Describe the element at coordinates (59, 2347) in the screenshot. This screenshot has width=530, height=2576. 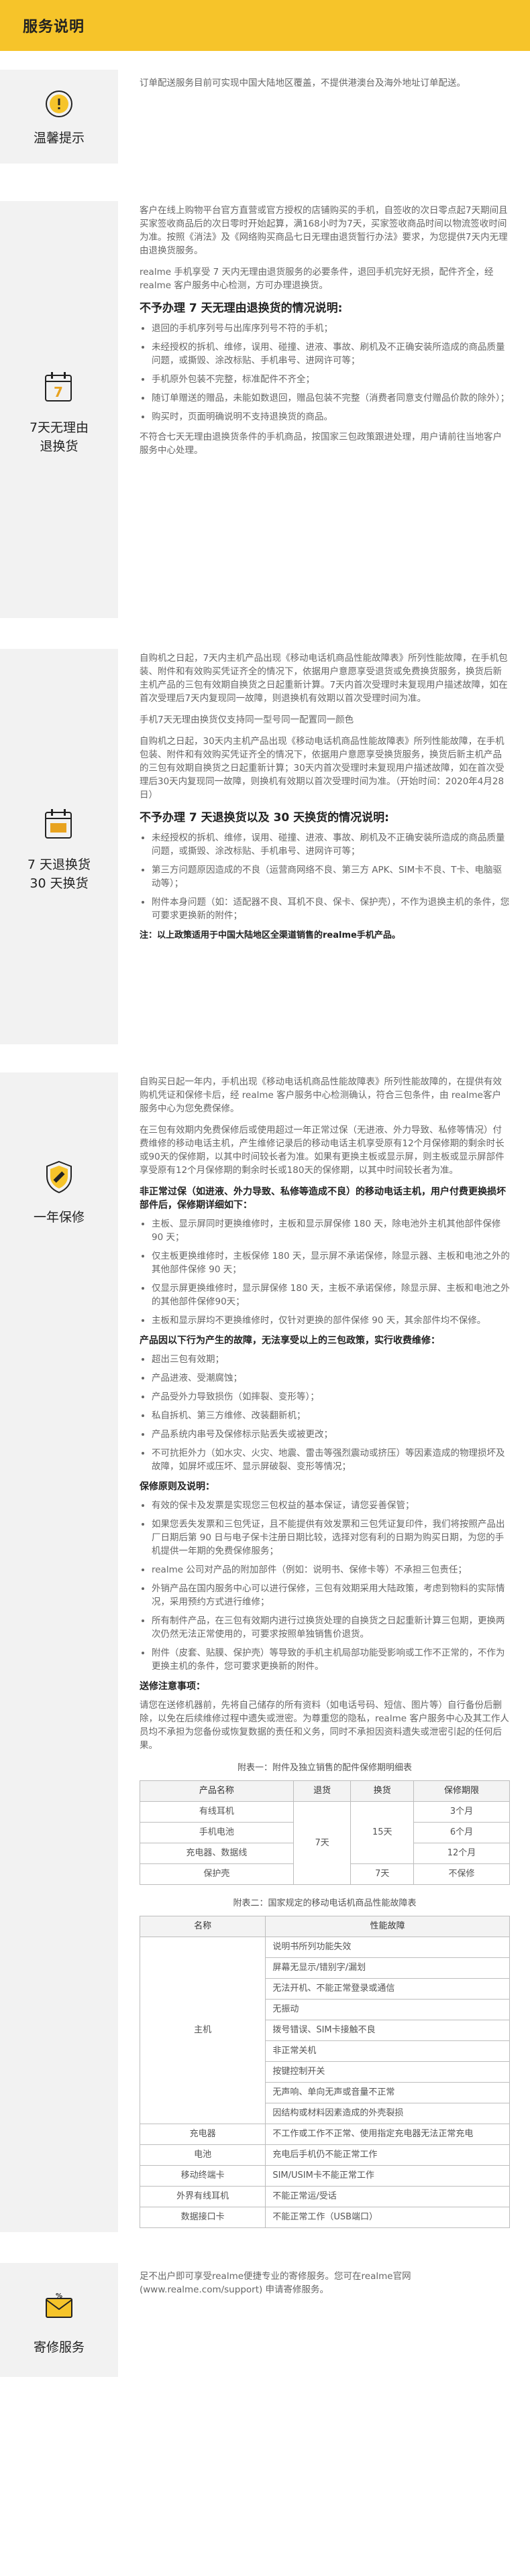
I see `section-label: 寄修服务` at that location.